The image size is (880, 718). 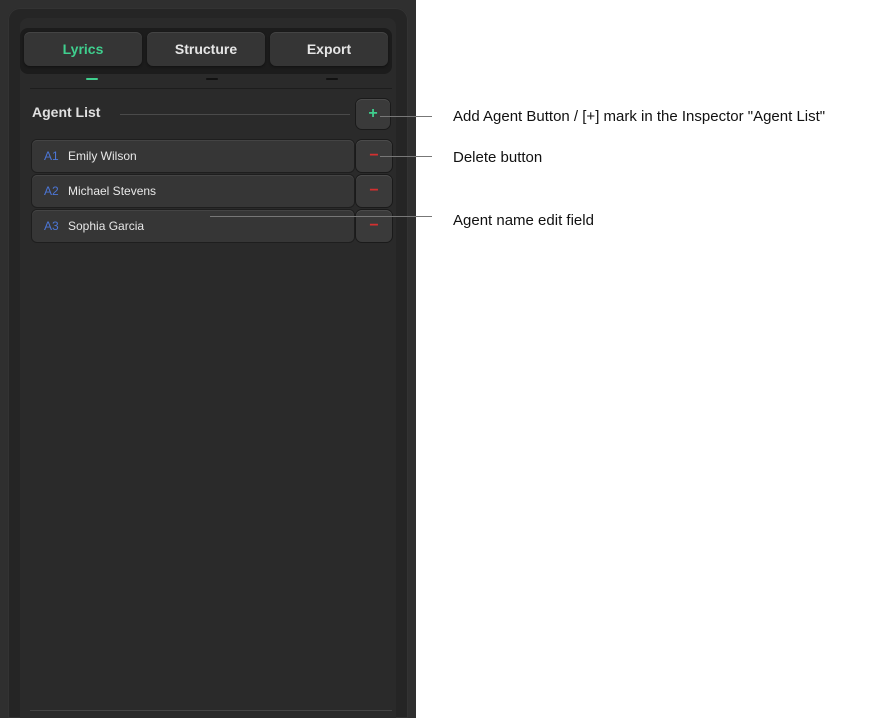 I want to click on agent-list-title: Agent List, so click(x=66, y=112).